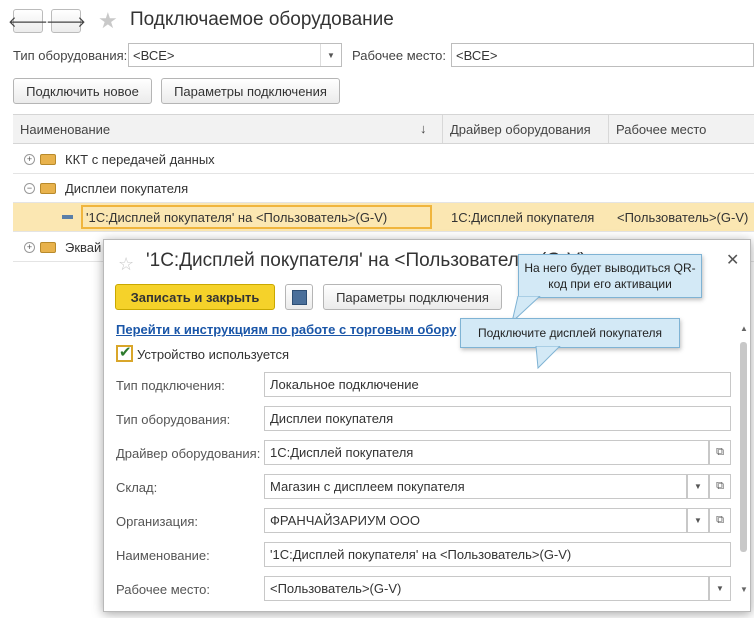 The width and height of the screenshot is (754, 618). Describe the element at coordinates (170, 385) in the screenshot. I see `connection-type-label: Тип подключения:` at that location.